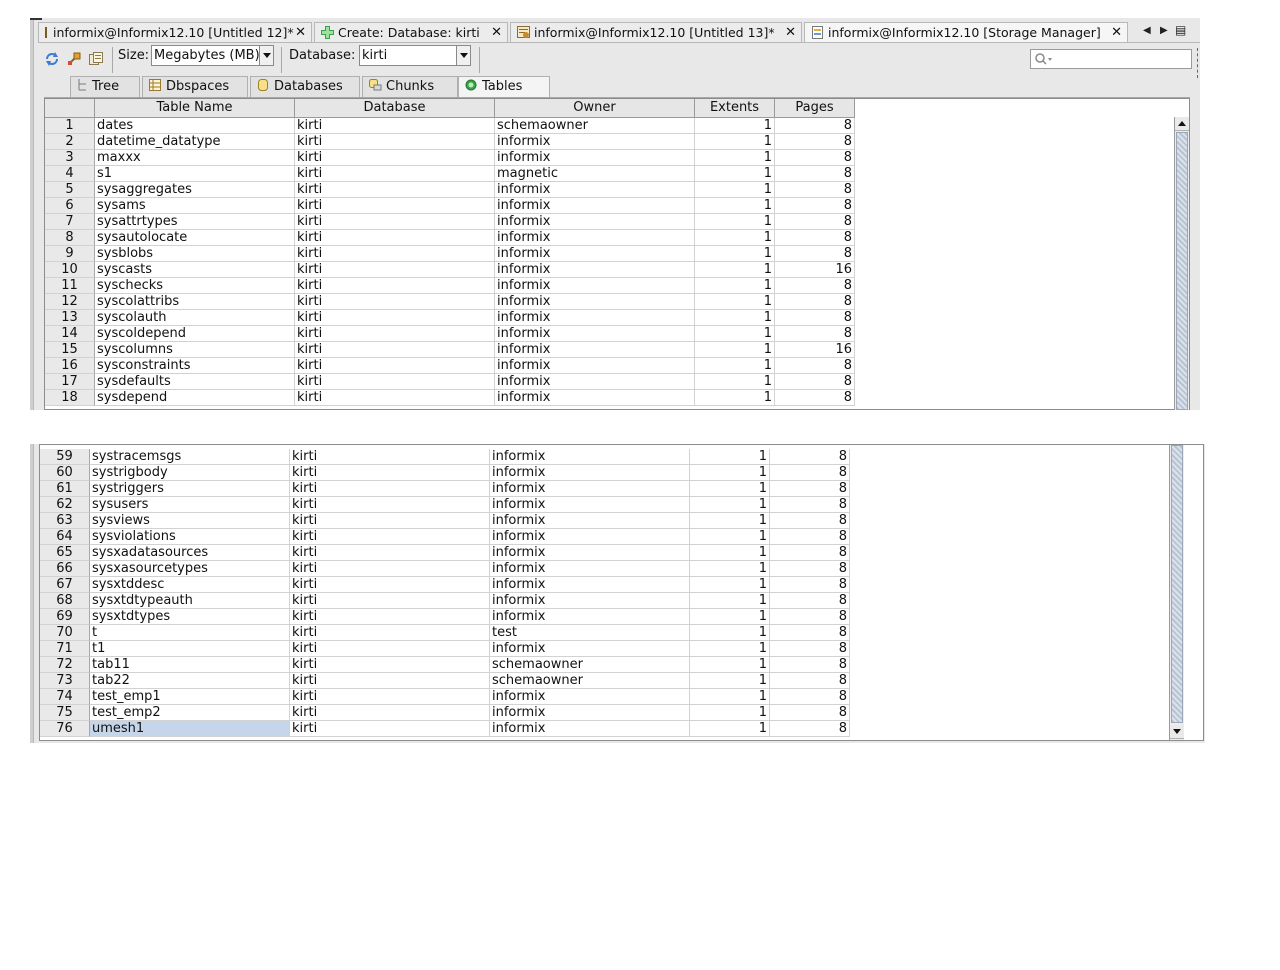  Describe the element at coordinates (195, 108) in the screenshot. I see `column-header-table-name: Table Name` at that location.